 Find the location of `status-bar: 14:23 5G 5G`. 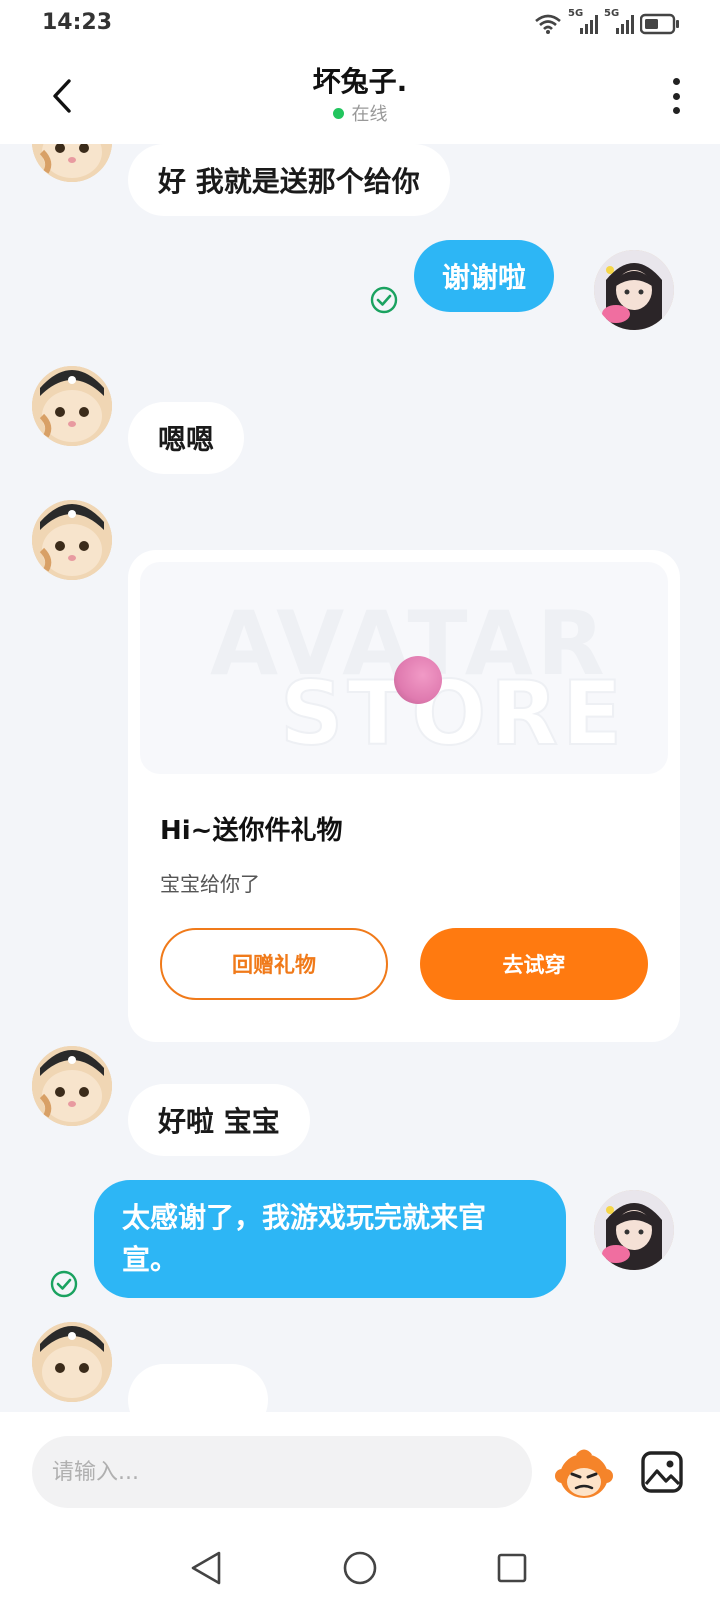

status-bar: 14:23 5G 5G is located at coordinates (360, 24).